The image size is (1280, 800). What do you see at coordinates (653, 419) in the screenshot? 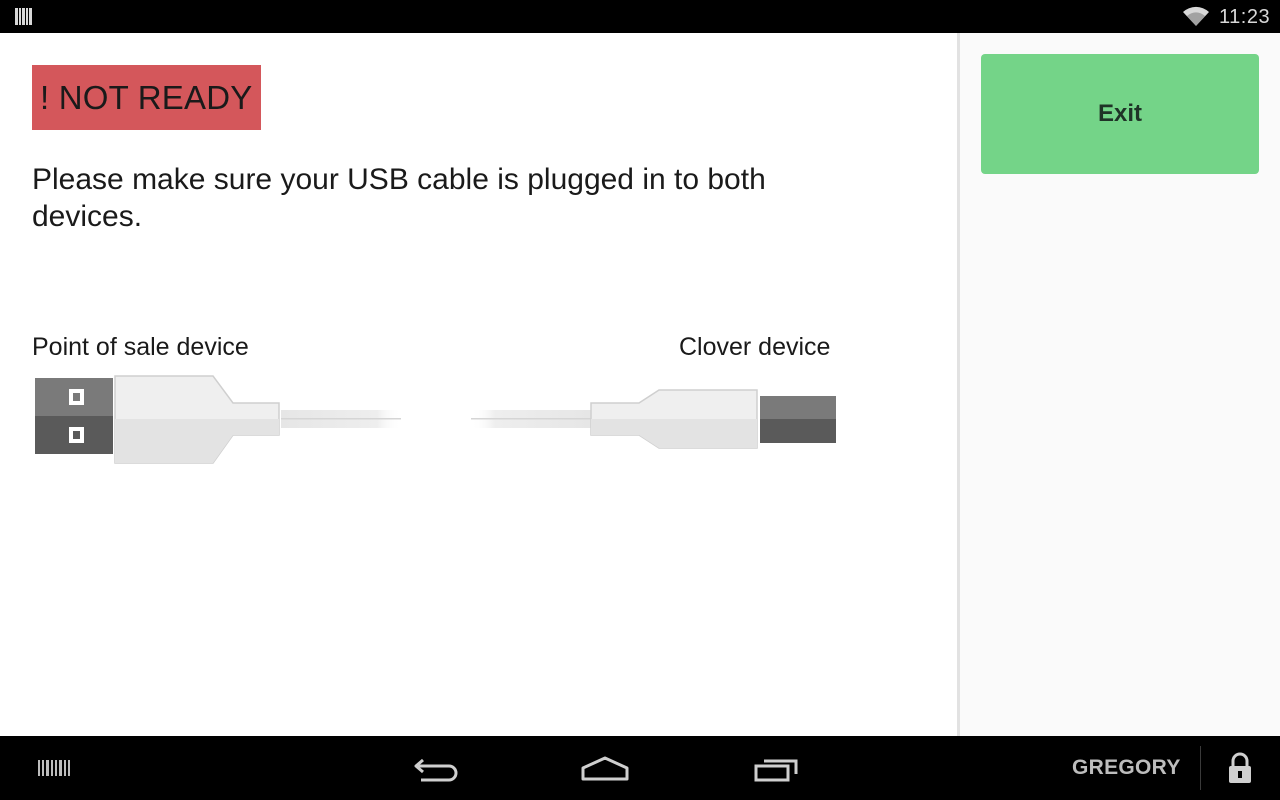
I see `usb-b-plug` at bounding box center [653, 419].